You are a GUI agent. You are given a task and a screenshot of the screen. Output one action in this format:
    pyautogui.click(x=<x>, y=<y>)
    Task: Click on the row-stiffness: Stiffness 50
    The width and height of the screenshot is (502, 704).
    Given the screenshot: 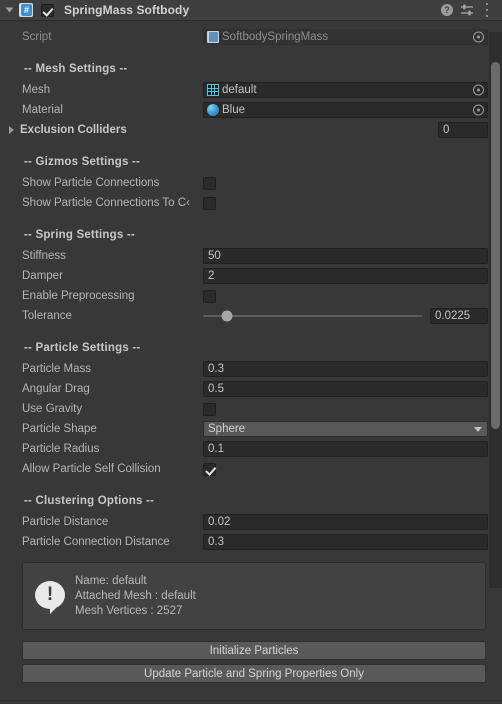 What is the action you would take?
    pyautogui.click(x=251, y=256)
    